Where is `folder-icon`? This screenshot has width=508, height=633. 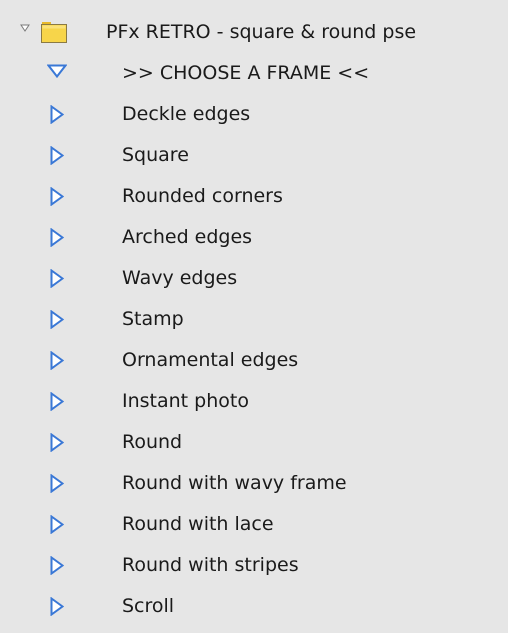 folder-icon is located at coordinates (54, 34).